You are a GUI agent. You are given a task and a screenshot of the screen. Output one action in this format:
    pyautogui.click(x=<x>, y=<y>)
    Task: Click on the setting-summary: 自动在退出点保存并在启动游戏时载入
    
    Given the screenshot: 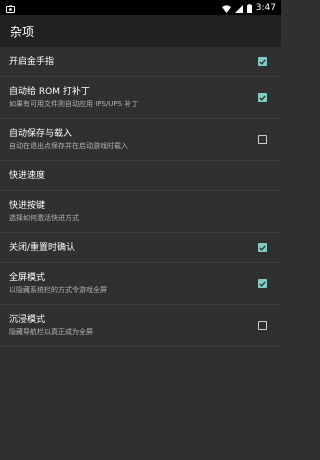 What is the action you would take?
    pyautogui.click(x=68, y=146)
    